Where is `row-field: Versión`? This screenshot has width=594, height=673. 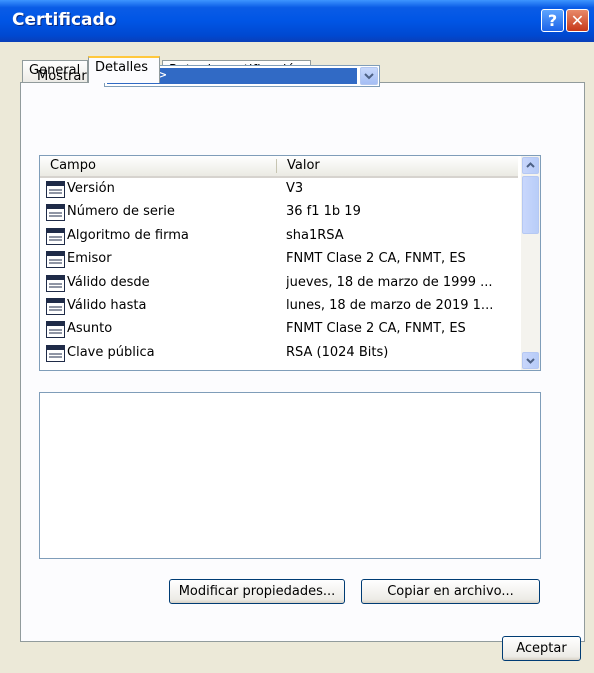
row-field: Versión is located at coordinates (91, 188).